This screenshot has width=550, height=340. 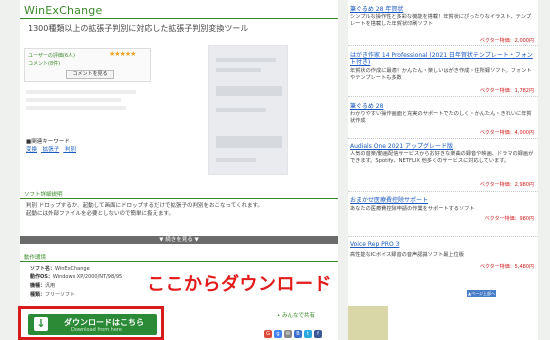 What do you see at coordinates (72, 269) in the screenshot?
I see `spec-value: WinExChange` at bounding box center [72, 269].